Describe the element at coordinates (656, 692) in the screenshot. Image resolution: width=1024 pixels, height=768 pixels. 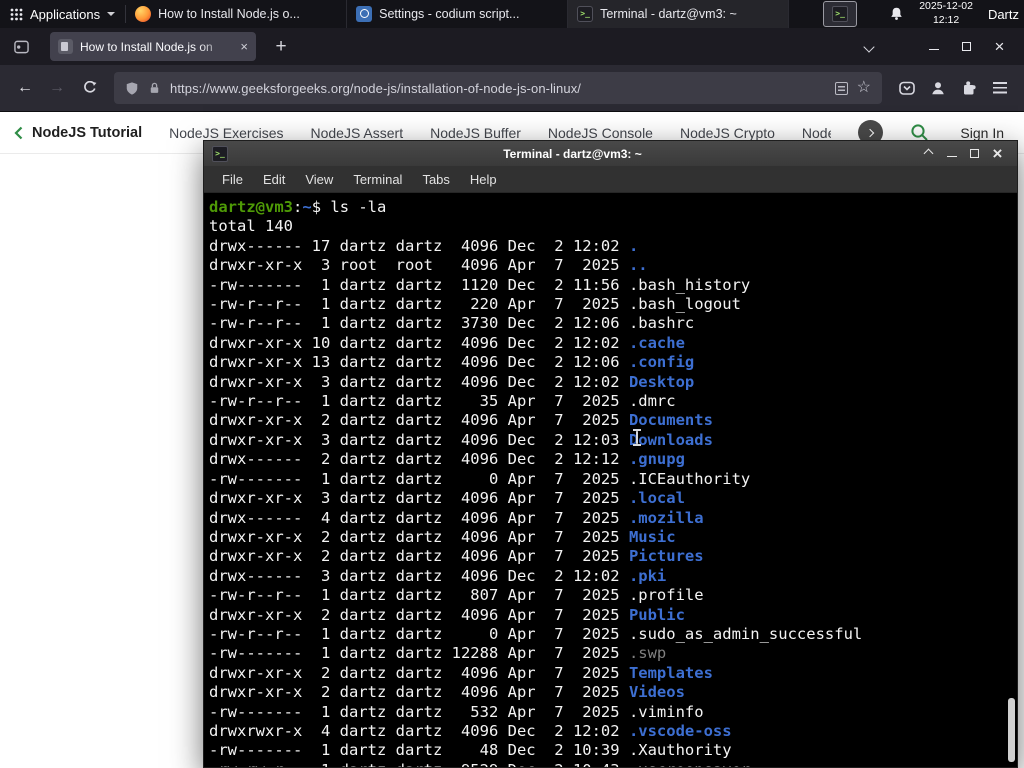
I see `file-name: Videos` at that location.